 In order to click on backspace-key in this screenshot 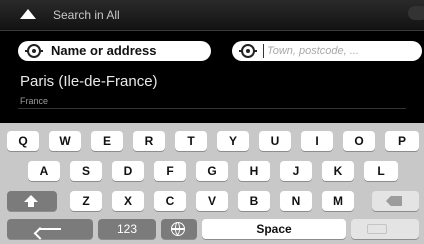, I will do `click(395, 201)`.